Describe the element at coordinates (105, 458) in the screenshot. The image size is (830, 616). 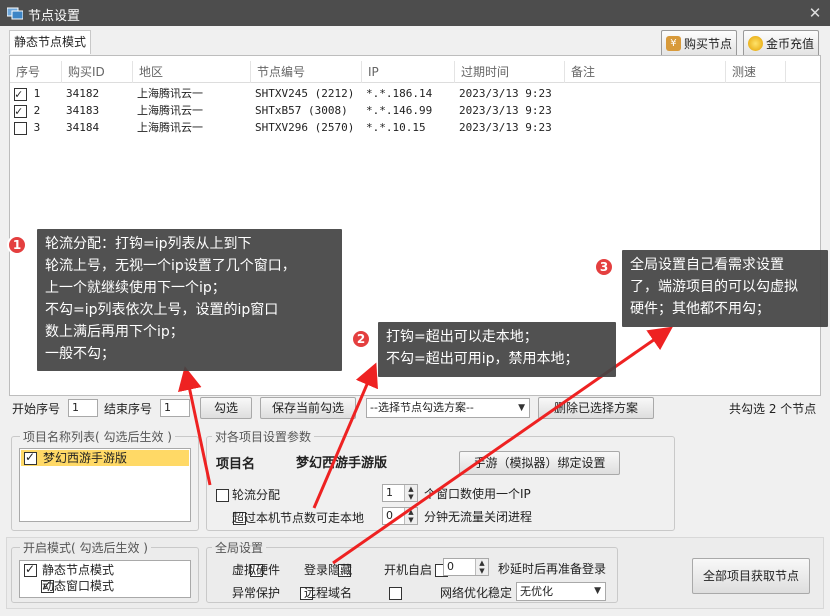
I see `project-list-item: 梦幻西游手游版` at that location.